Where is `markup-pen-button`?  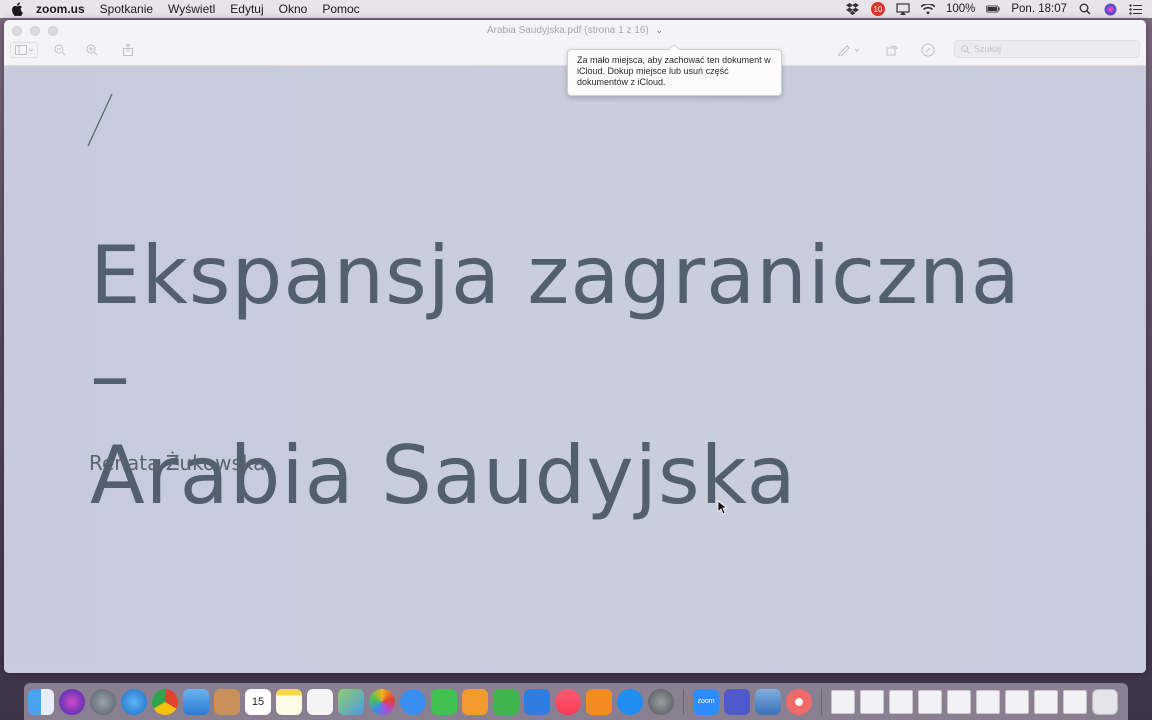
markup-pen-button is located at coordinates (849, 50).